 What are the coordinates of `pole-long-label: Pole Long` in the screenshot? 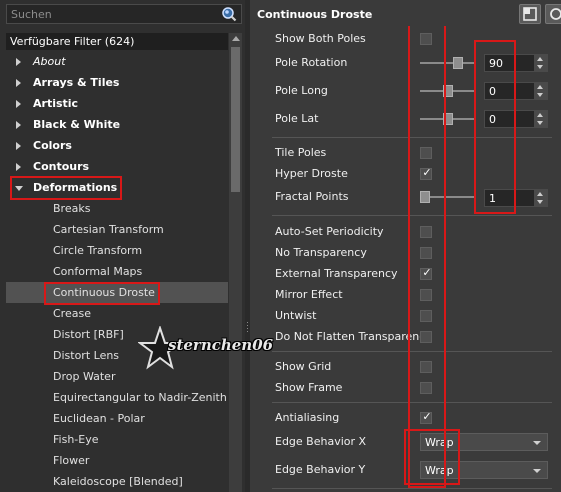 It's located at (301, 90).